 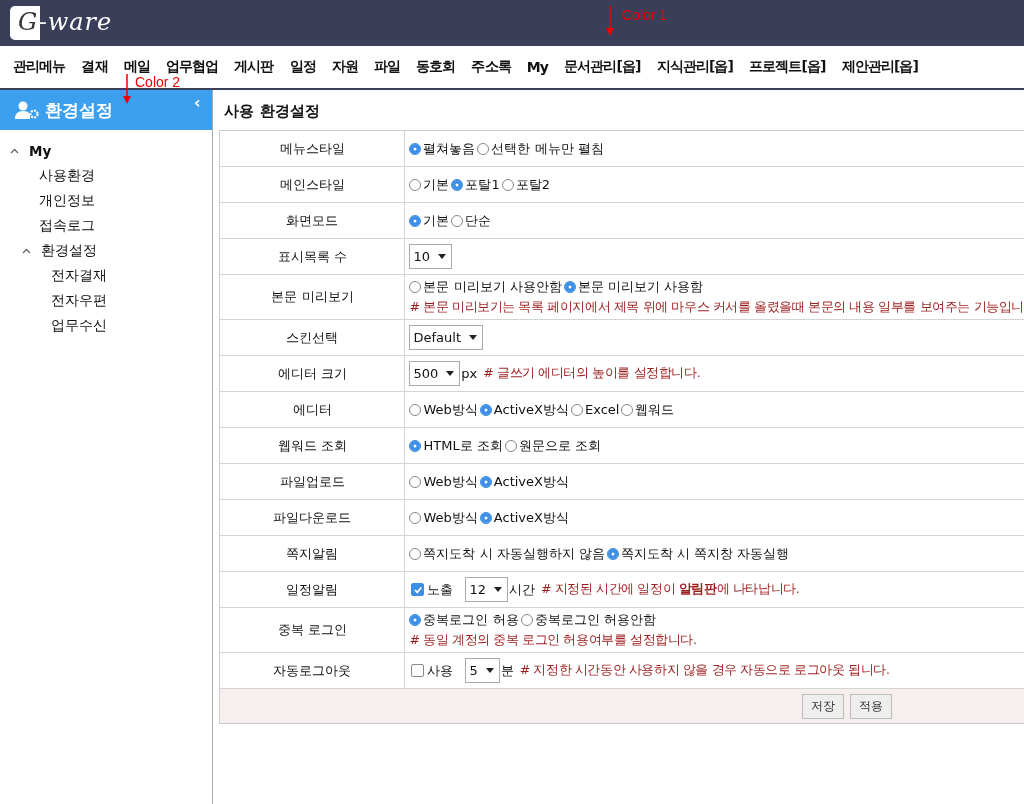 I want to click on radio-option: 본문 미리보기 사용안함, so click(x=485, y=287).